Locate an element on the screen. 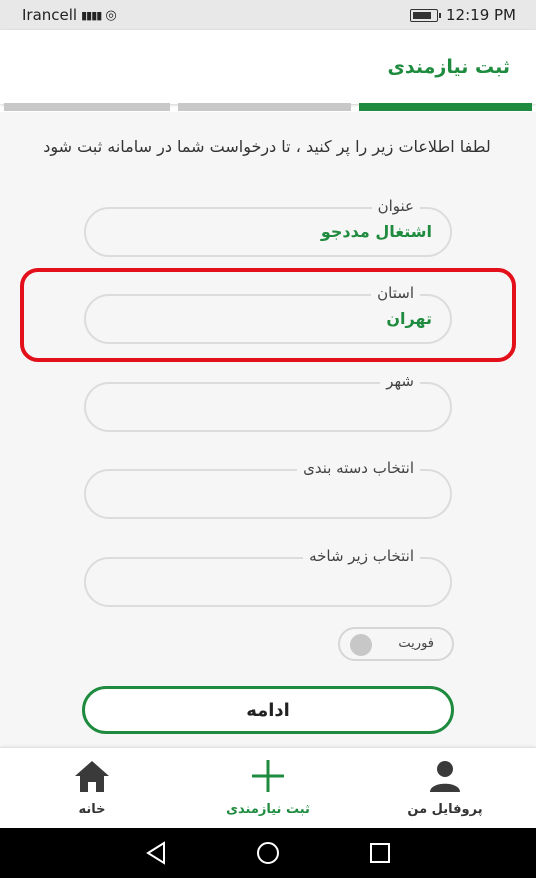  city-field: شهر is located at coordinates (268, 402).